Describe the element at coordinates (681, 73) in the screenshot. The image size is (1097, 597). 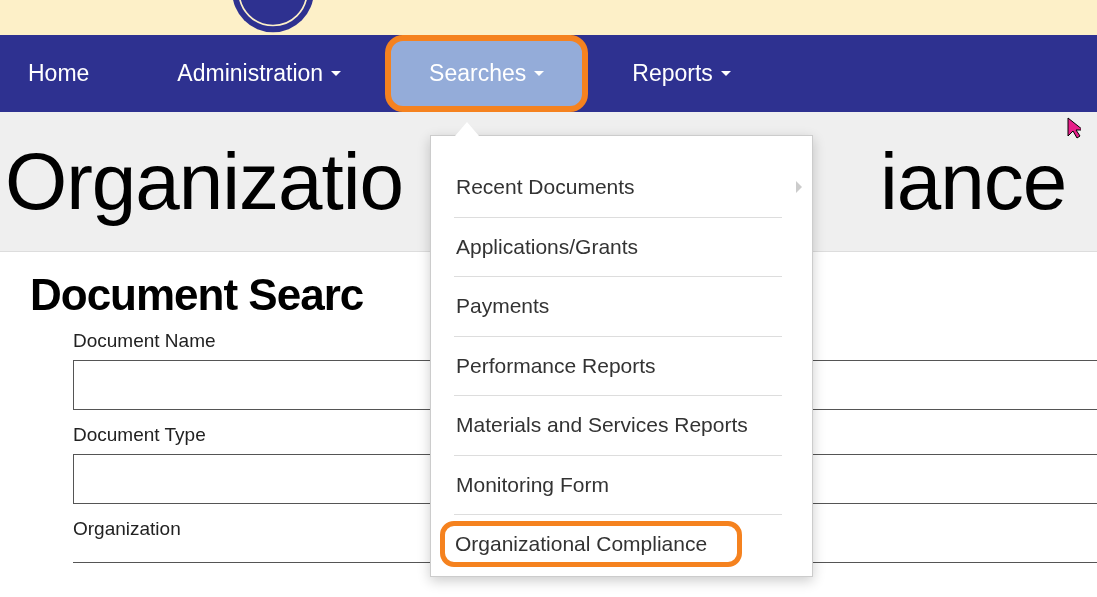
I see `nav-tab: Reports` at that location.